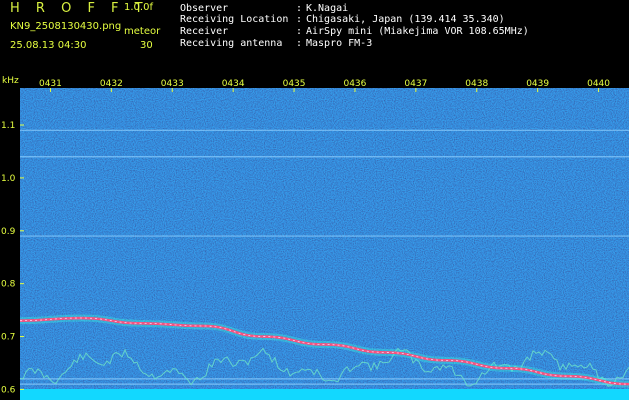  What do you see at coordinates (324, 394) in the screenshot?
I see `bottom-noise-band` at bounding box center [324, 394].